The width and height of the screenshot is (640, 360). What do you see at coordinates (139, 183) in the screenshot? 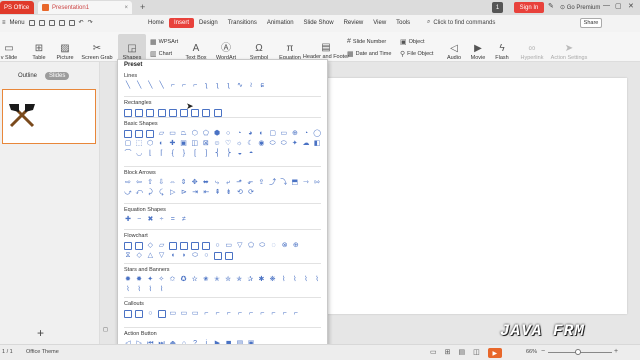
I see `shape-icon: ⇦` at bounding box center [139, 183].